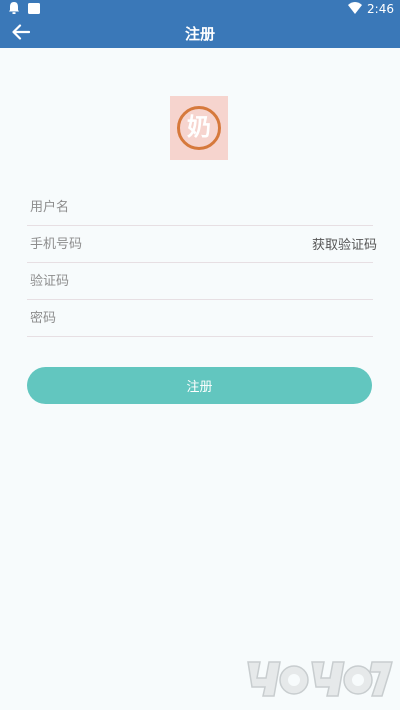  What do you see at coordinates (344, 246) in the screenshot?
I see `get-code-button: 获取验证码` at bounding box center [344, 246].